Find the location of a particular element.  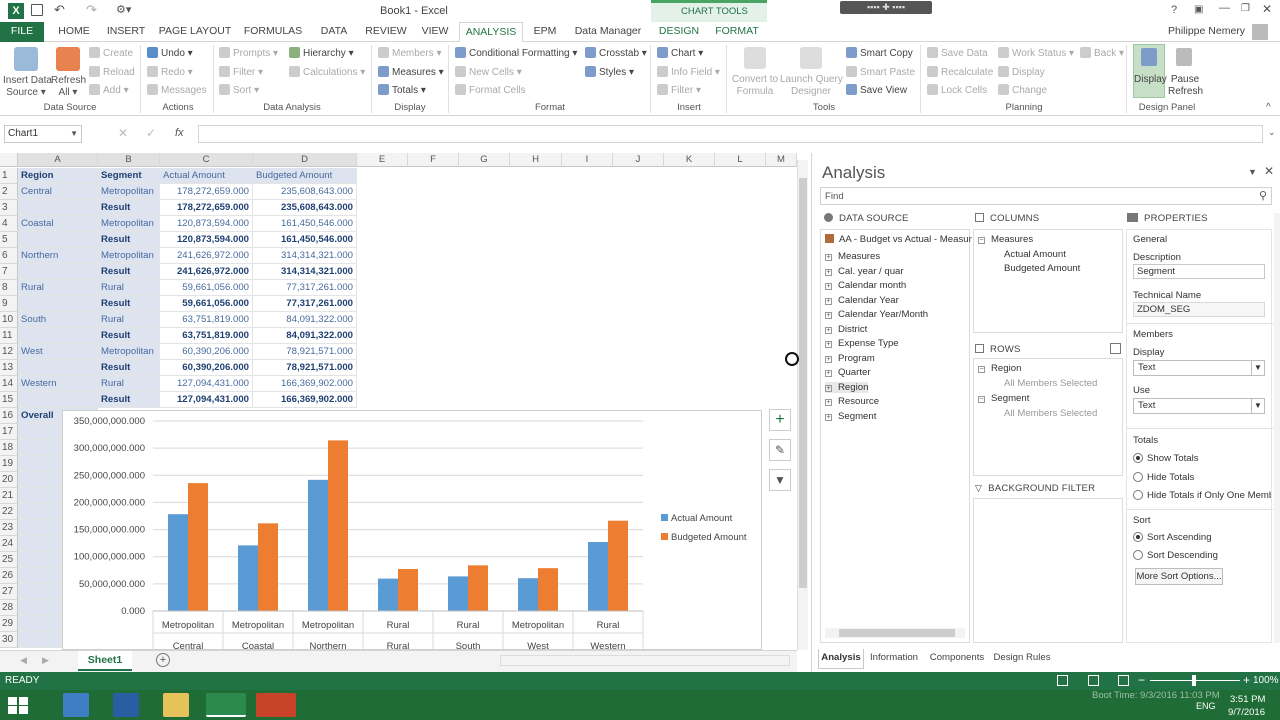

collapse-ribbon-icon: ^ is located at coordinates (1268, 107).